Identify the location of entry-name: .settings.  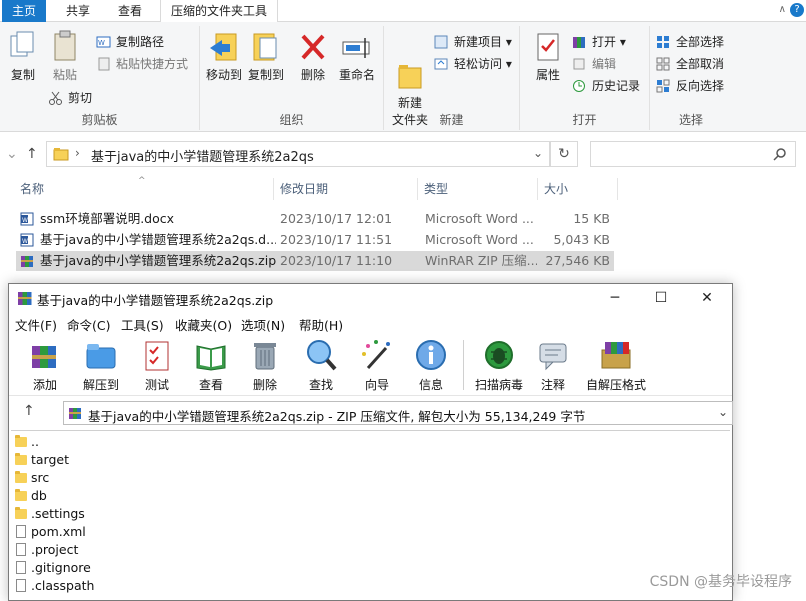
(58, 513).